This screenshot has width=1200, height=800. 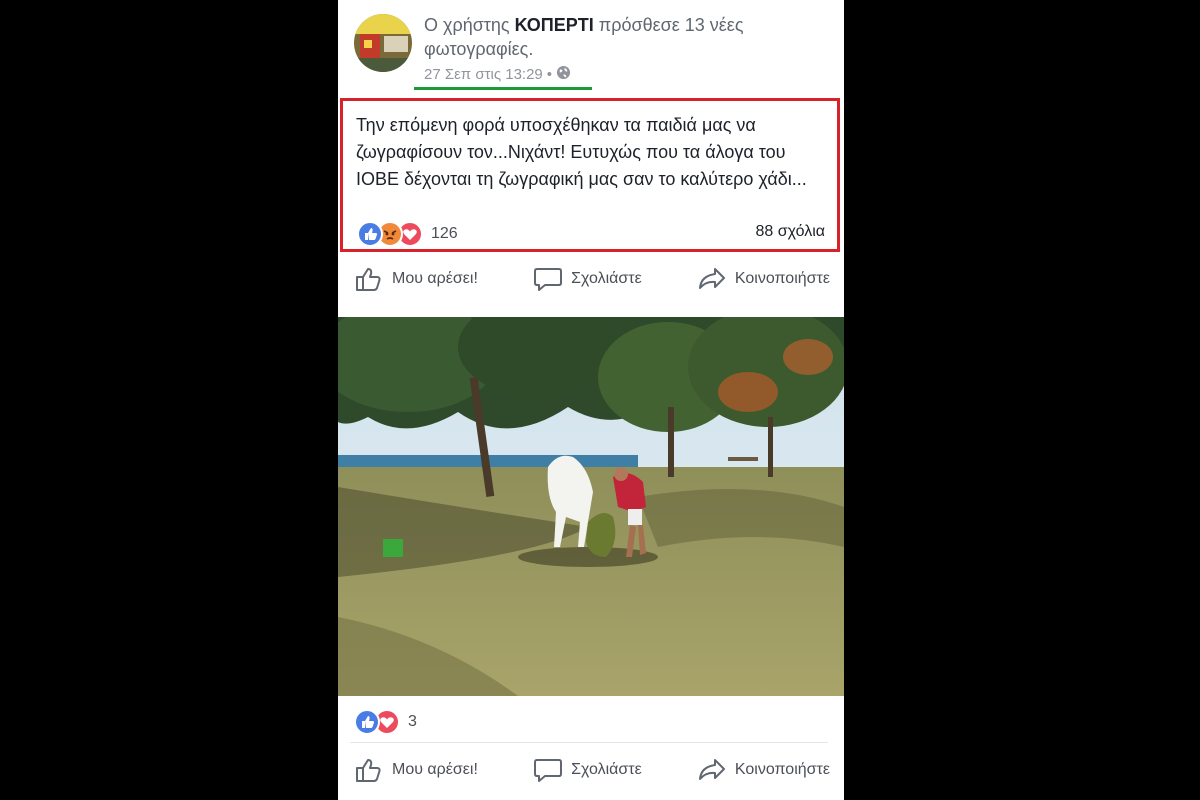 I want to click on photo-action-bar: Μου αρέσει! Σχολιάστε Κοινοποιήστε, so click(x=591, y=770).